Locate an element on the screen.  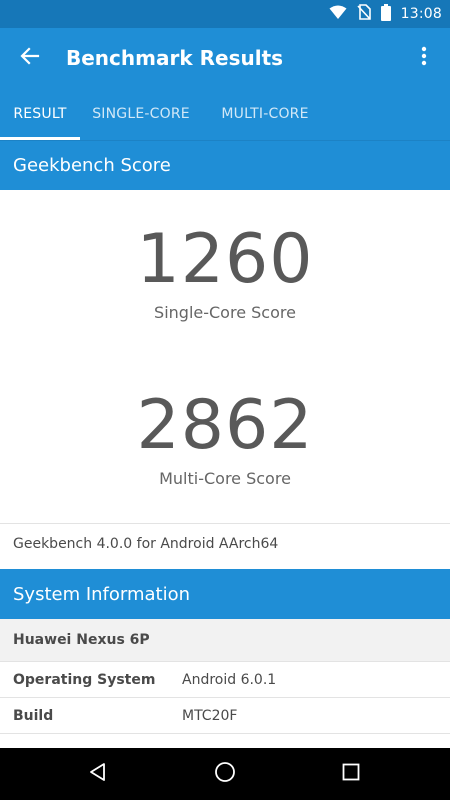
battery-icon is located at coordinates (385, 14).